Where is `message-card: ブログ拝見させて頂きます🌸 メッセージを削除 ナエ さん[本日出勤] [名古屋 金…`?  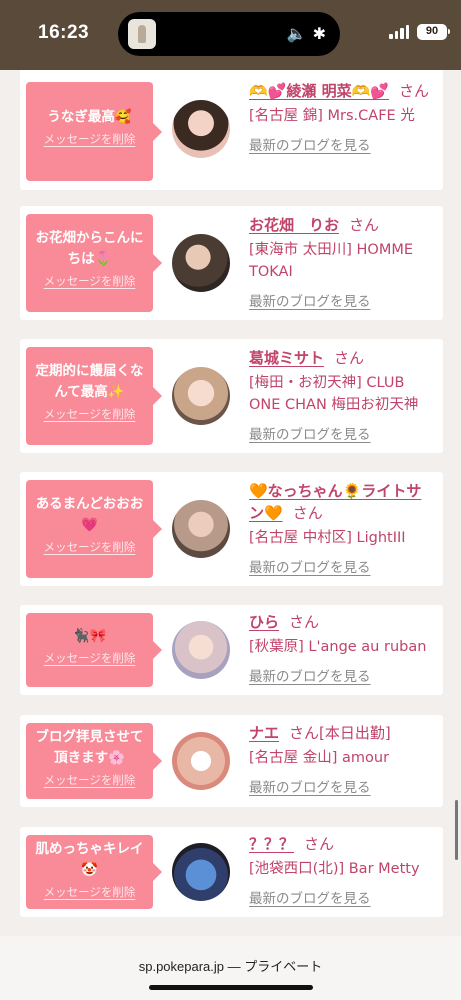
message-card: ブログ拝見させて頂きます🌸 メッセージを削除 ナエ さん[本日出勤] [名古屋 金… is located at coordinates (231, 761).